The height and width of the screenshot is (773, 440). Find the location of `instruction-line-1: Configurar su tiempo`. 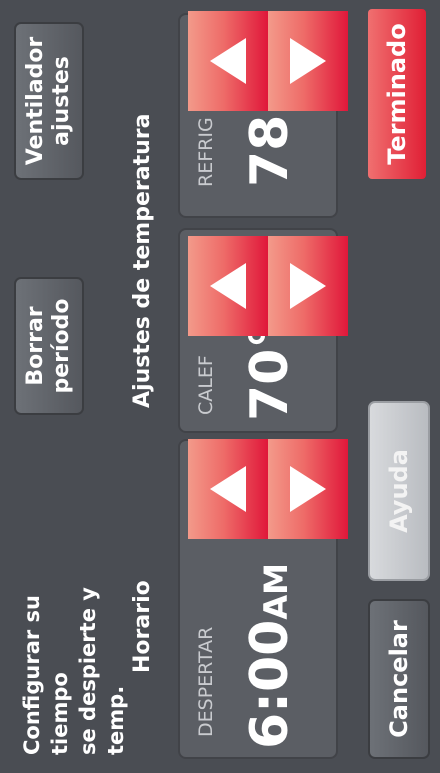

instruction-line-1: Configurar su tiempo is located at coordinates (46, 675).